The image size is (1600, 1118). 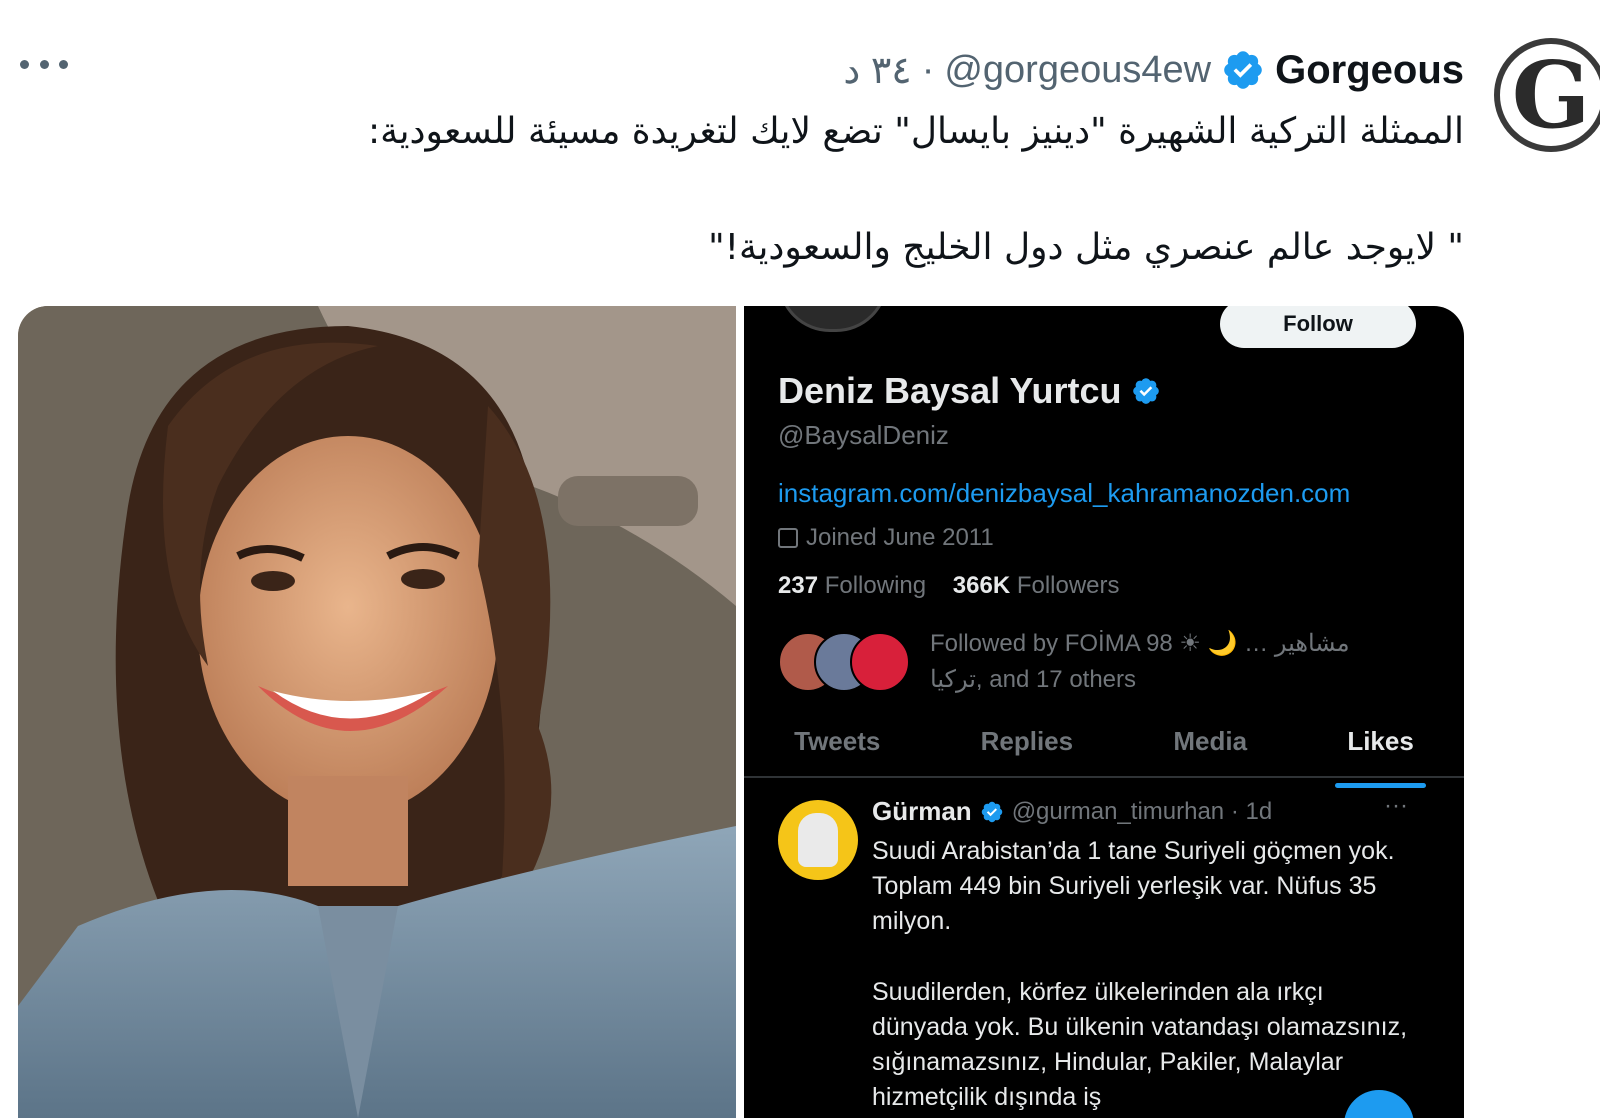 What do you see at coordinates (1104, 777) in the screenshot?
I see `tabs-divider` at bounding box center [1104, 777].